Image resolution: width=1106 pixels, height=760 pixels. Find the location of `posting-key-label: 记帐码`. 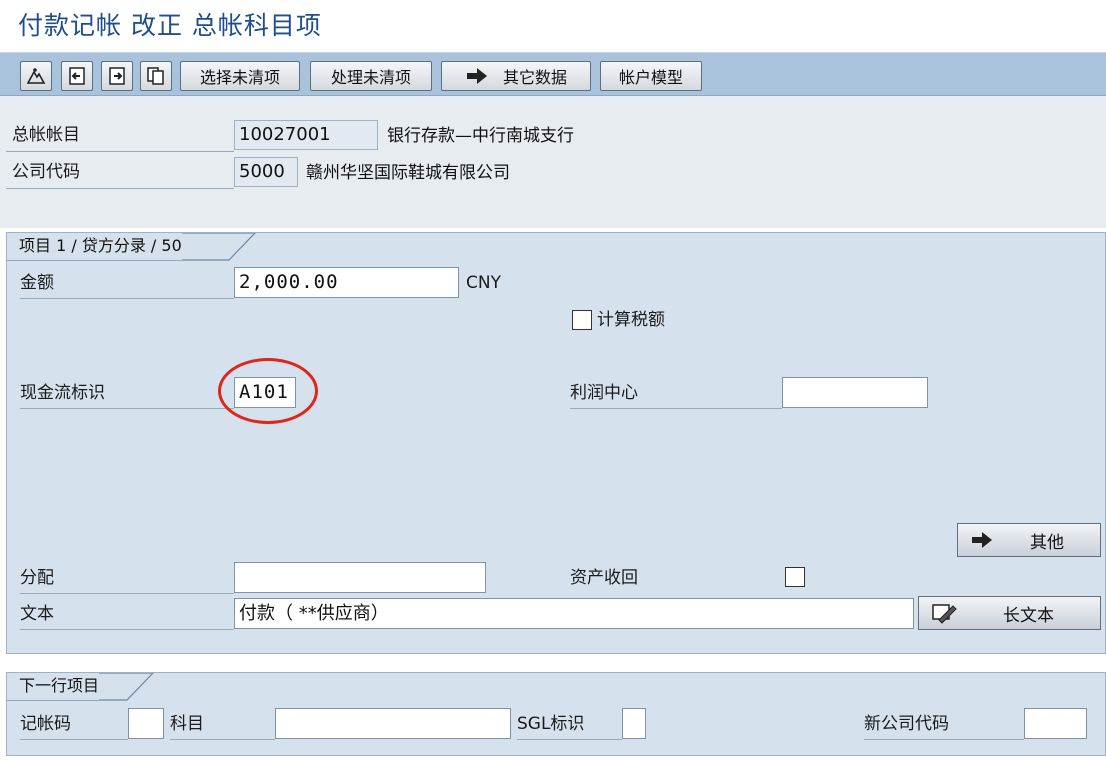

posting-key-label: 记帐码 is located at coordinates (74, 724).